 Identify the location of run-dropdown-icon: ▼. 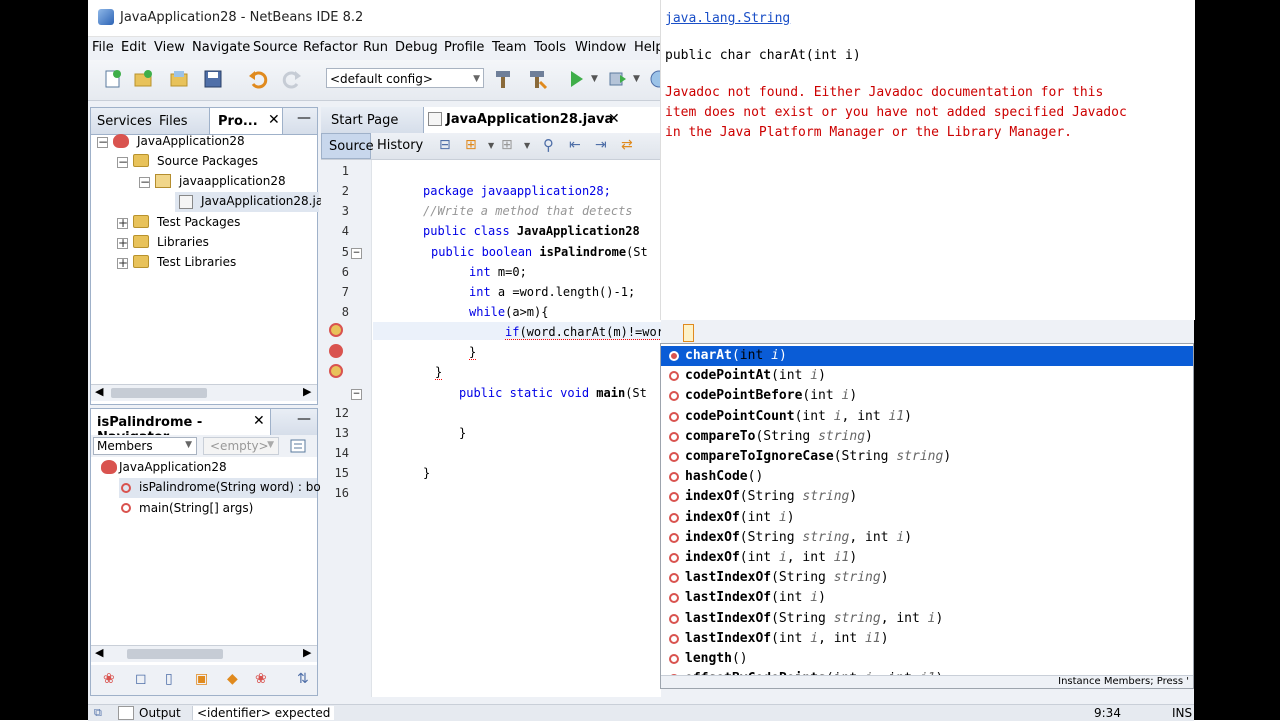
(594, 79).